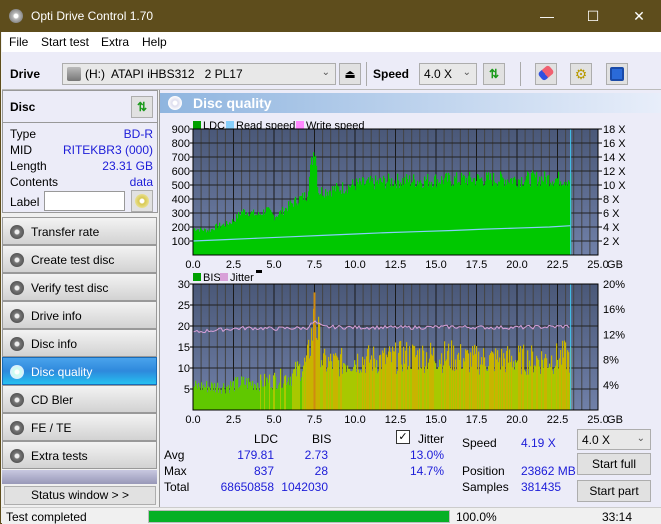  What do you see at coordinates (79, 315) in the screenshot?
I see `nav-drive-info: Drive info` at bounding box center [79, 315].